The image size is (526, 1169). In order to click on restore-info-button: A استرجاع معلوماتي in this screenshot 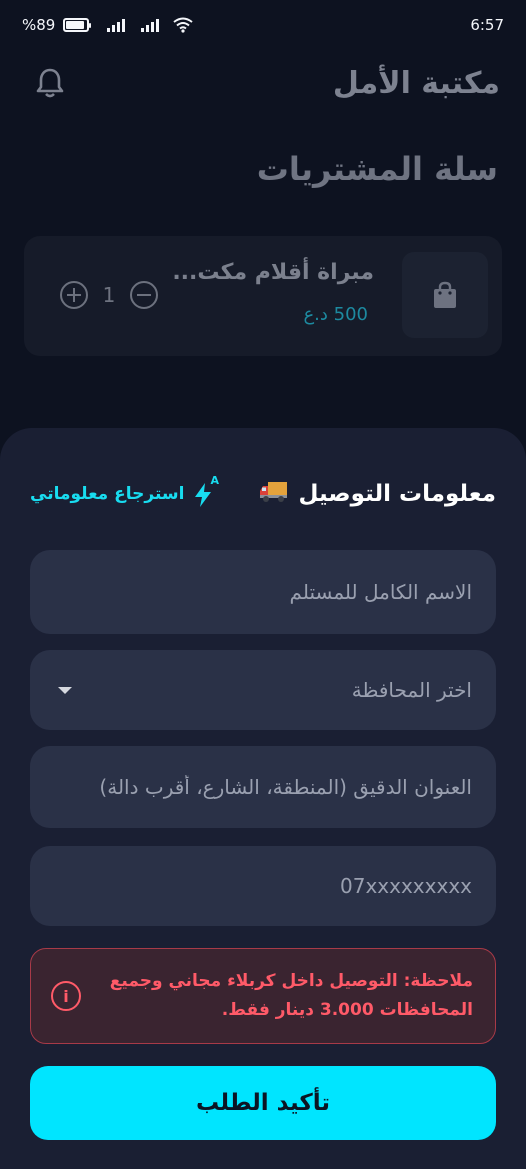, I will do `click(124, 491)`.